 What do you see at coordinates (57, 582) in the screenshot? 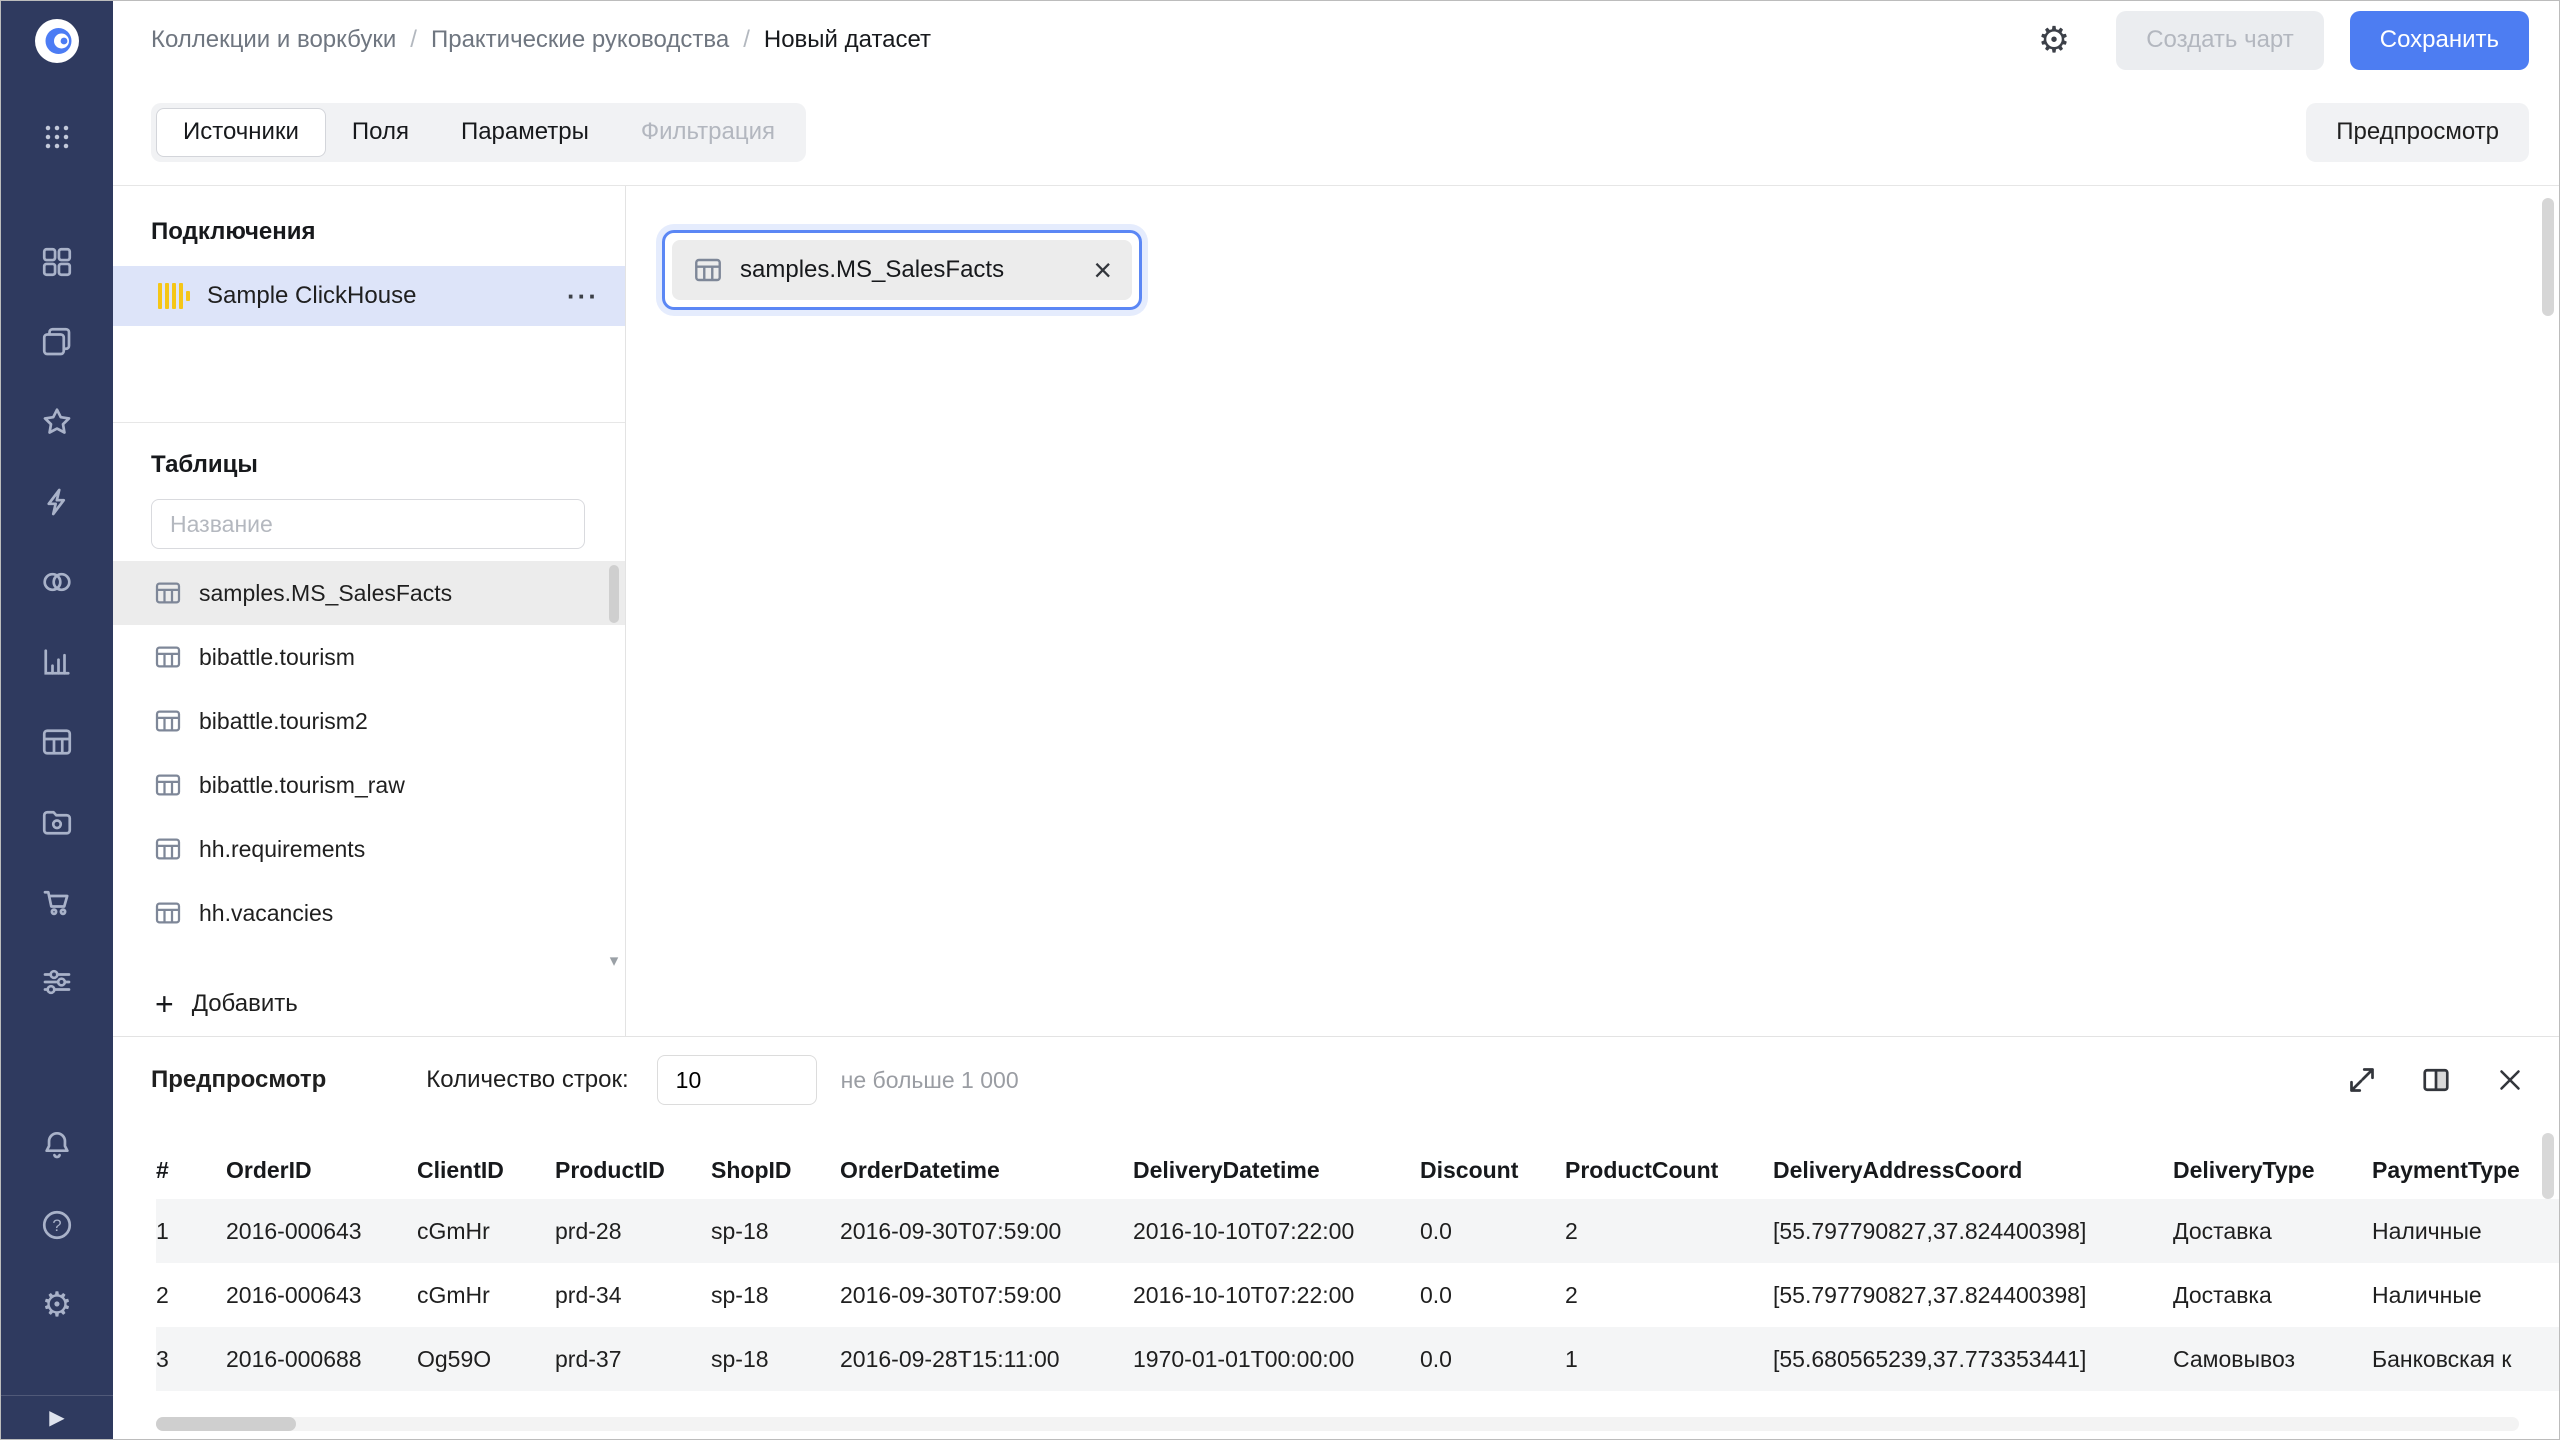
I see `datasets-circles-icon` at bounding box center [57, 582].